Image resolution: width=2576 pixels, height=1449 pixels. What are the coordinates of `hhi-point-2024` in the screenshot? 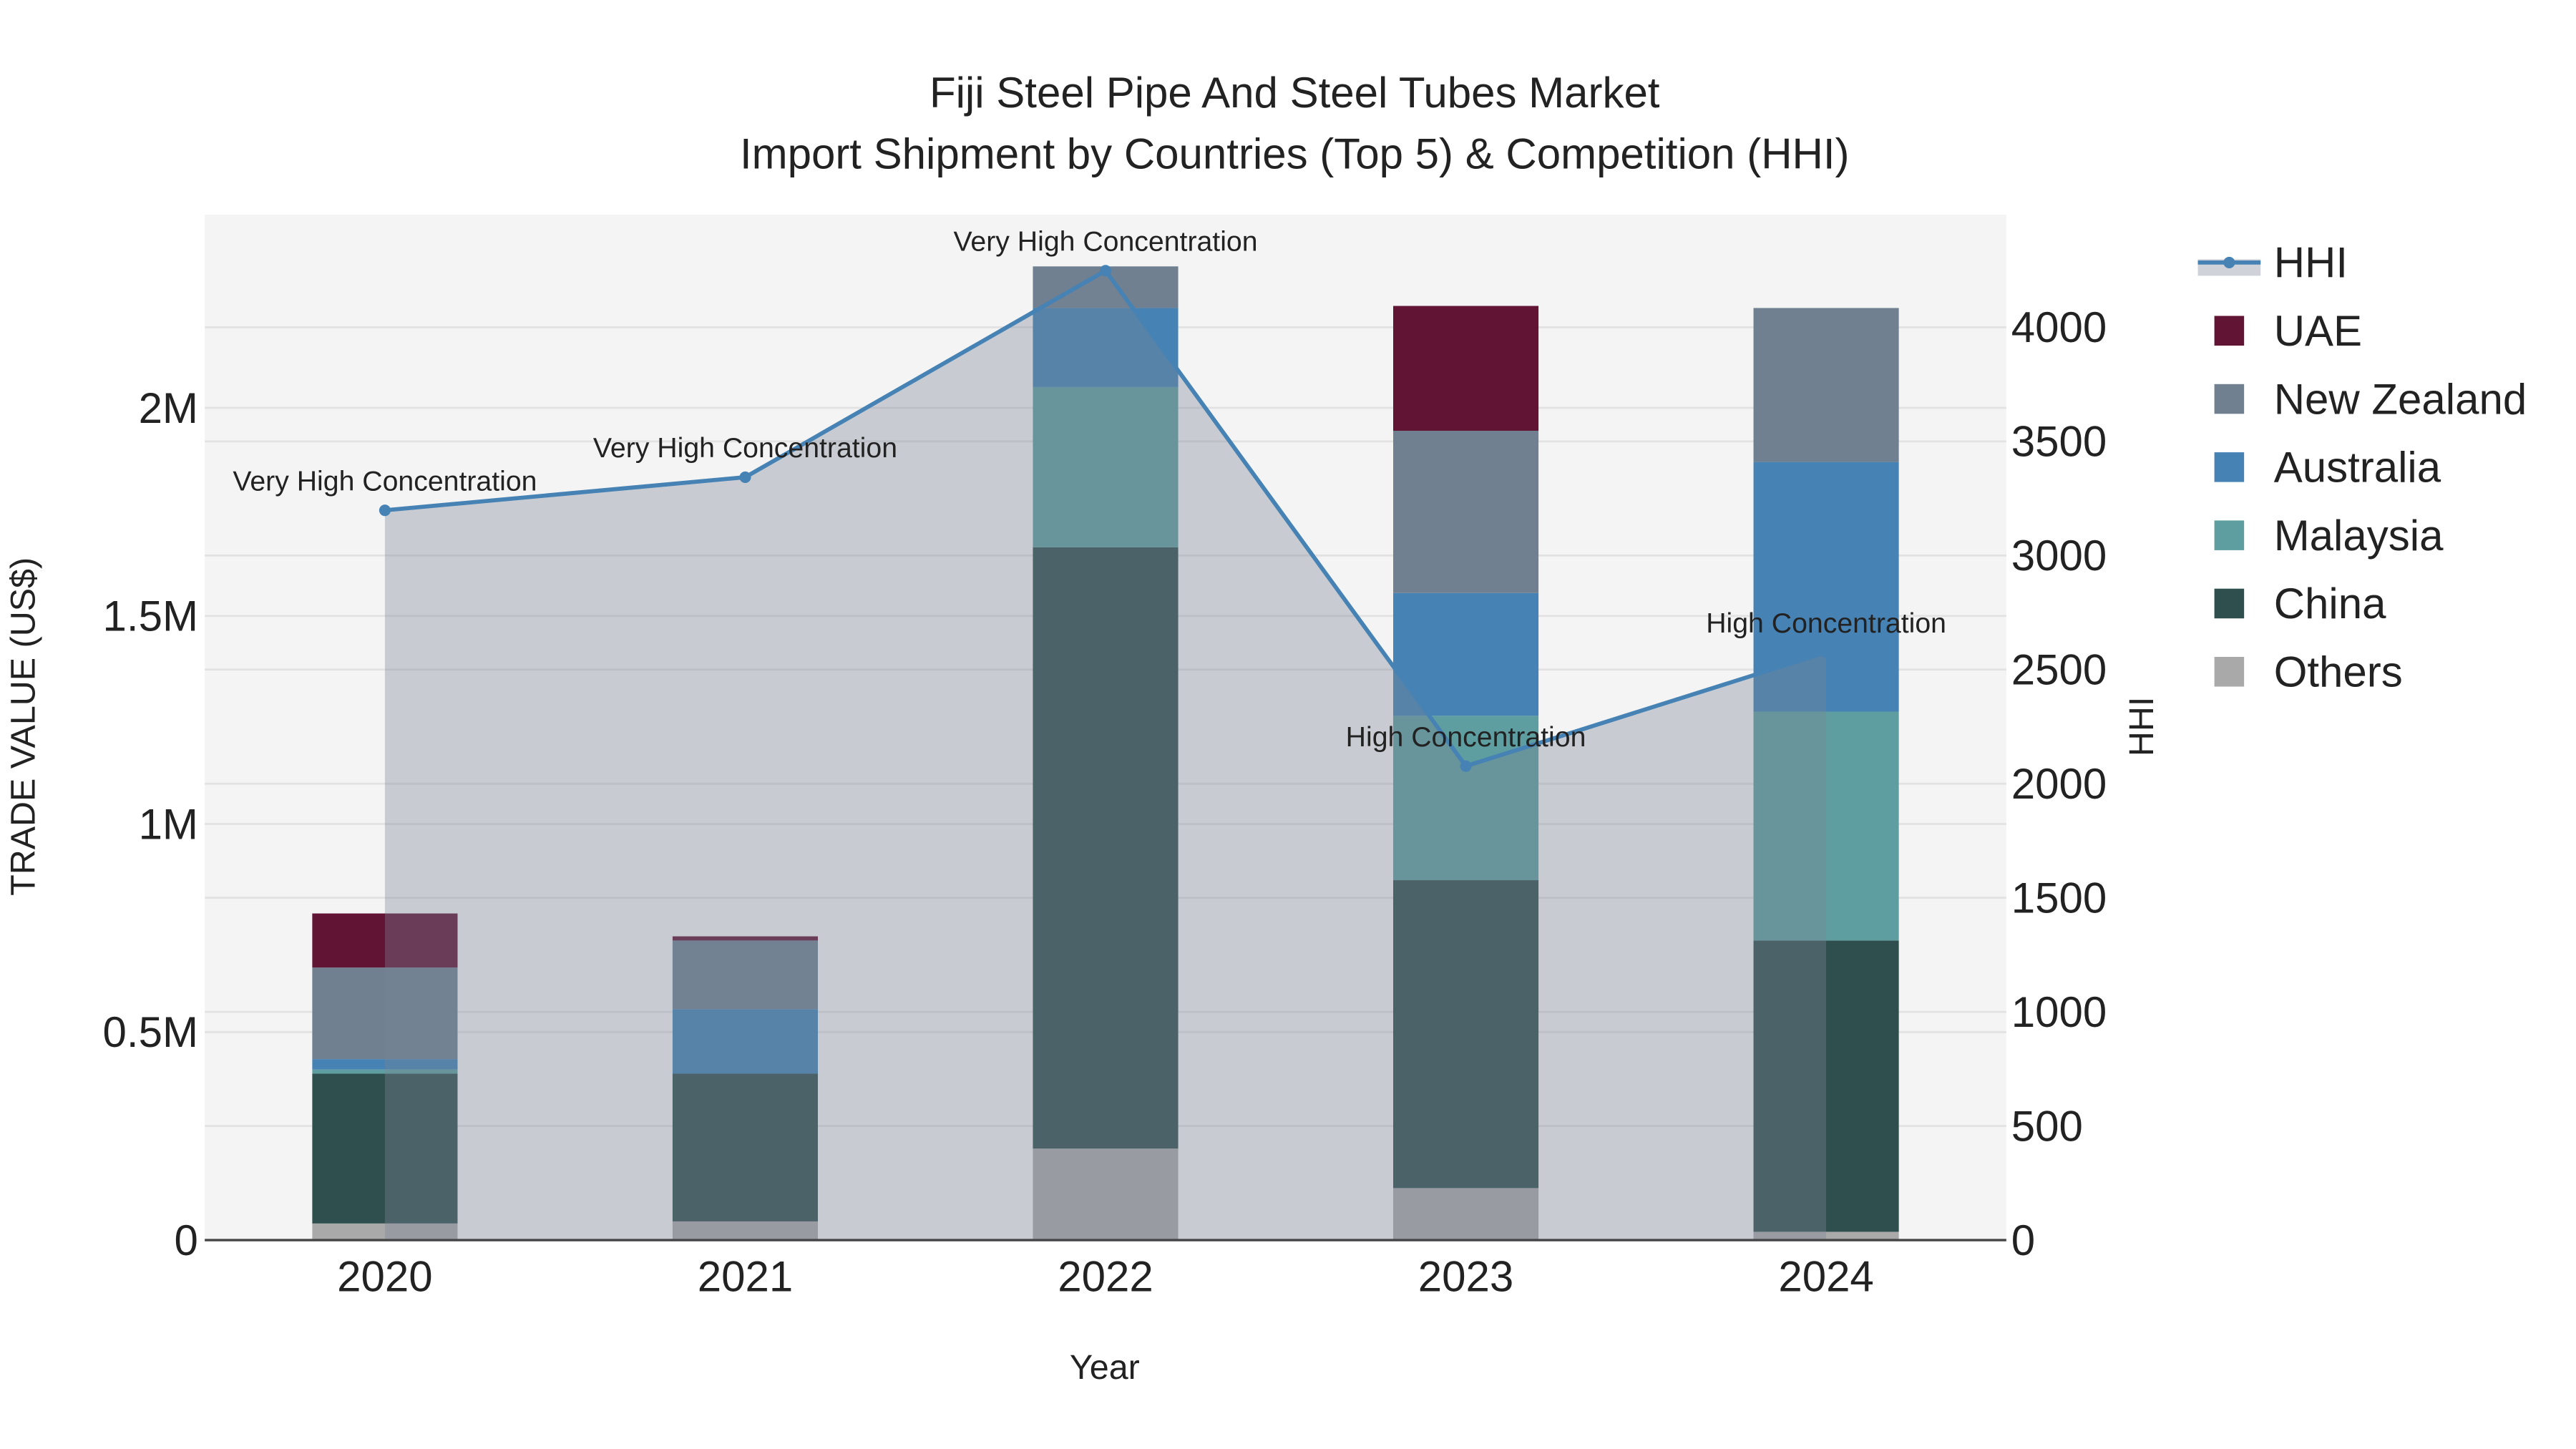 It's located at (1826, 652).